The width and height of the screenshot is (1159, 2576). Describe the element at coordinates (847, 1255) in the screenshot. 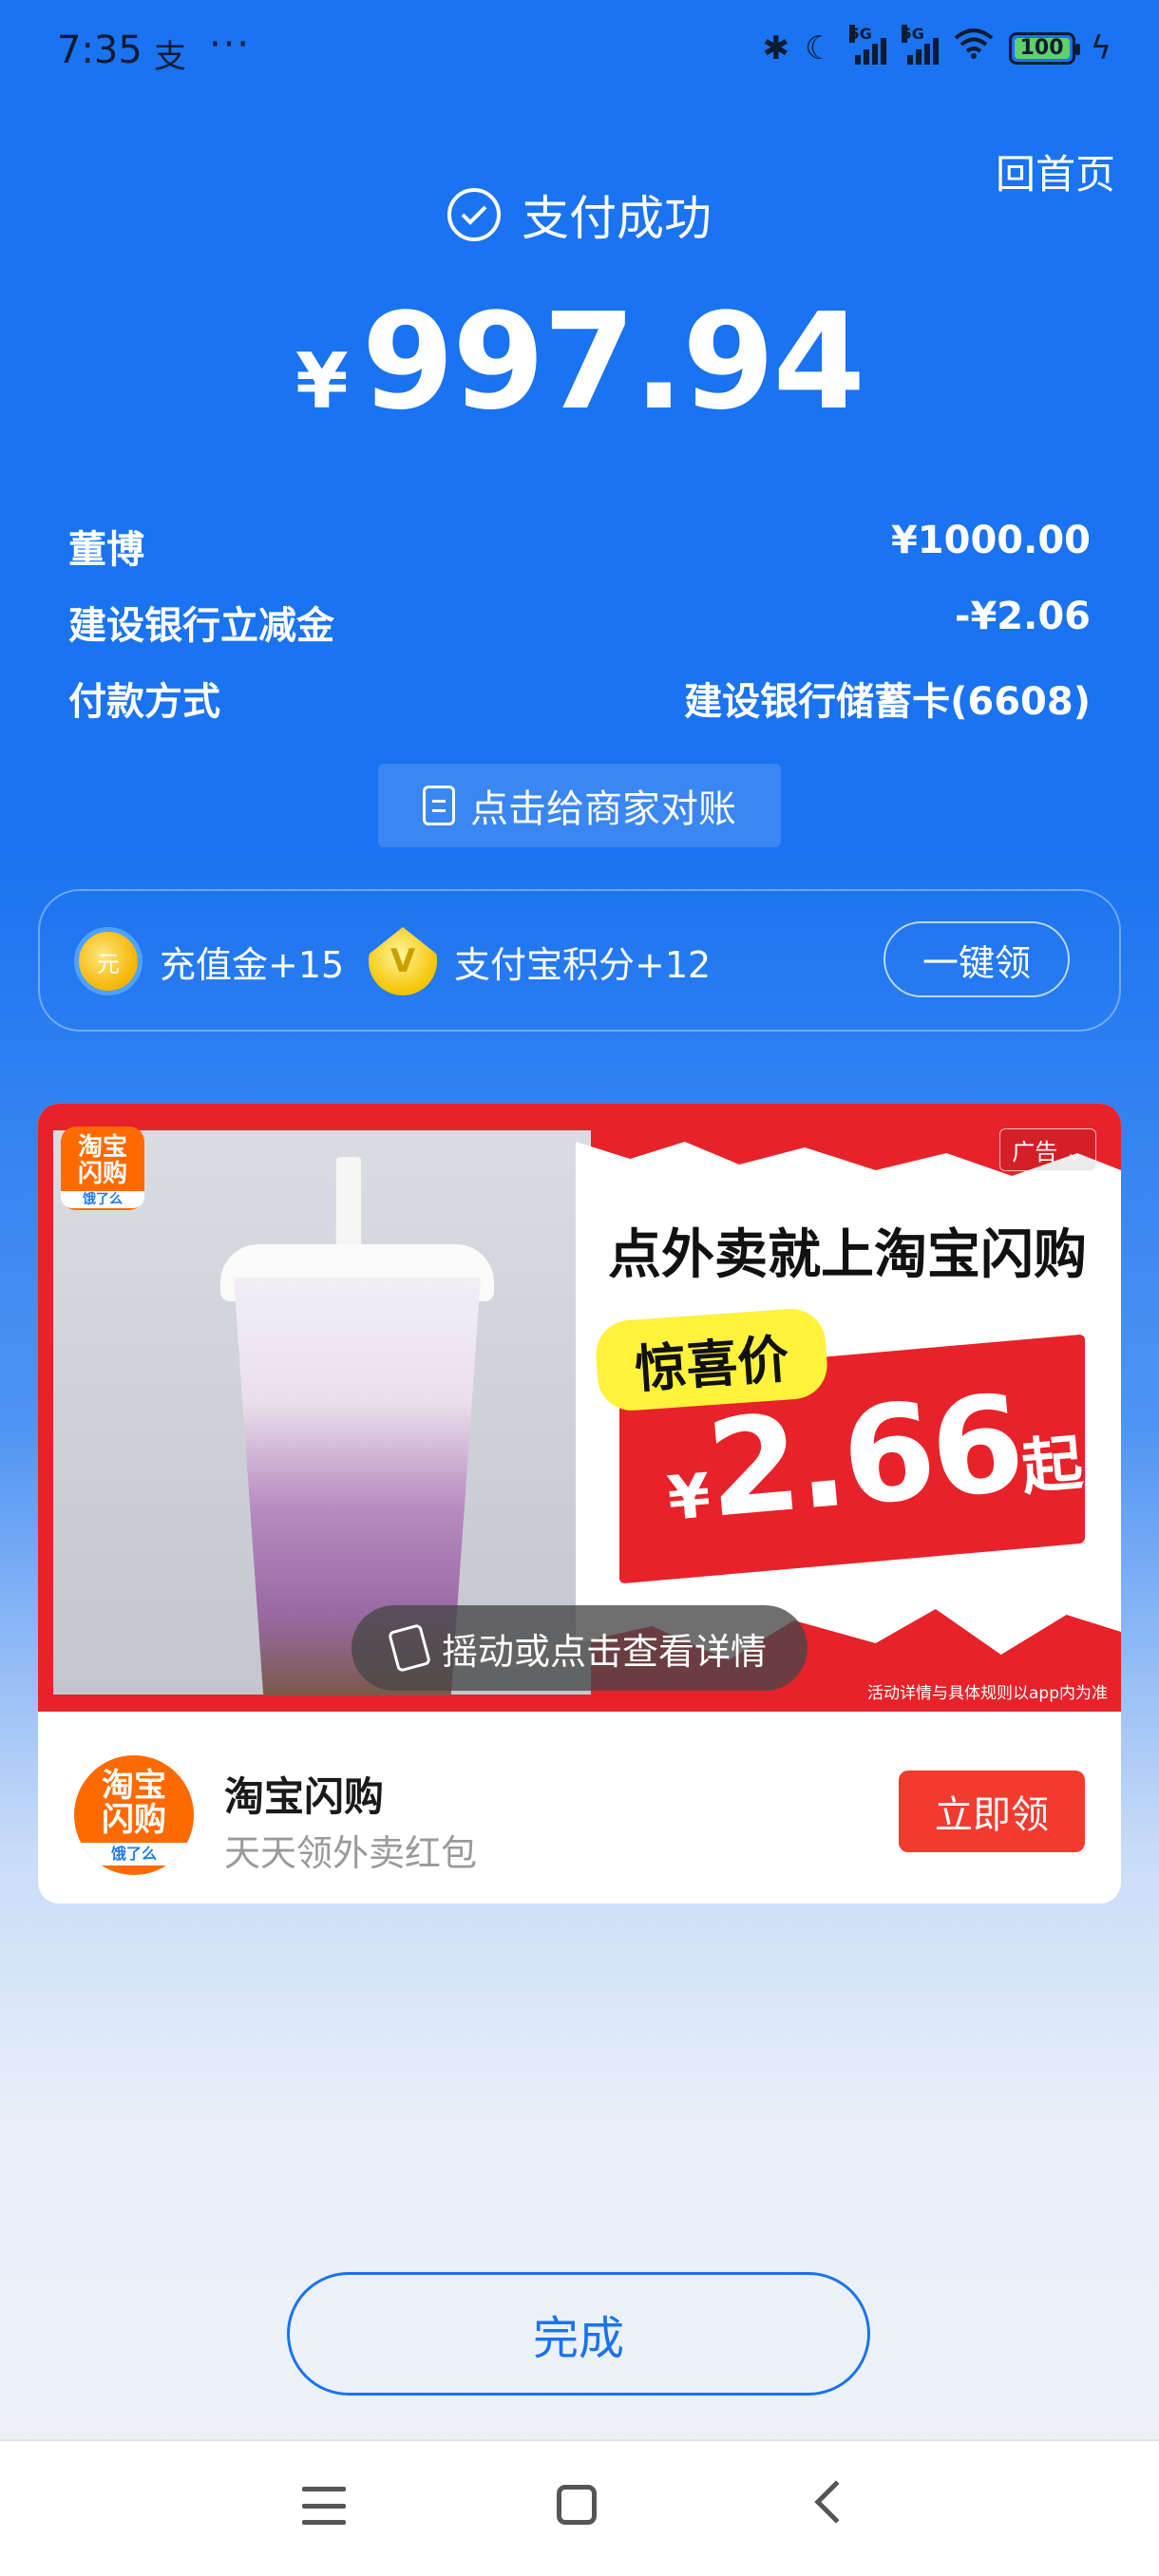

I see `ad-headline: 点外卖就上淘宝闪购` at that location.